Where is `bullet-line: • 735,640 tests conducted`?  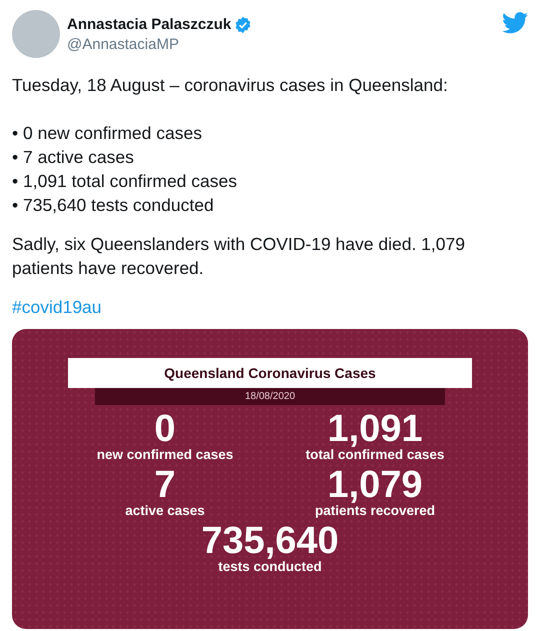 bullet-line: • 735,640 tests conducted is located at coordinates (113, 205).